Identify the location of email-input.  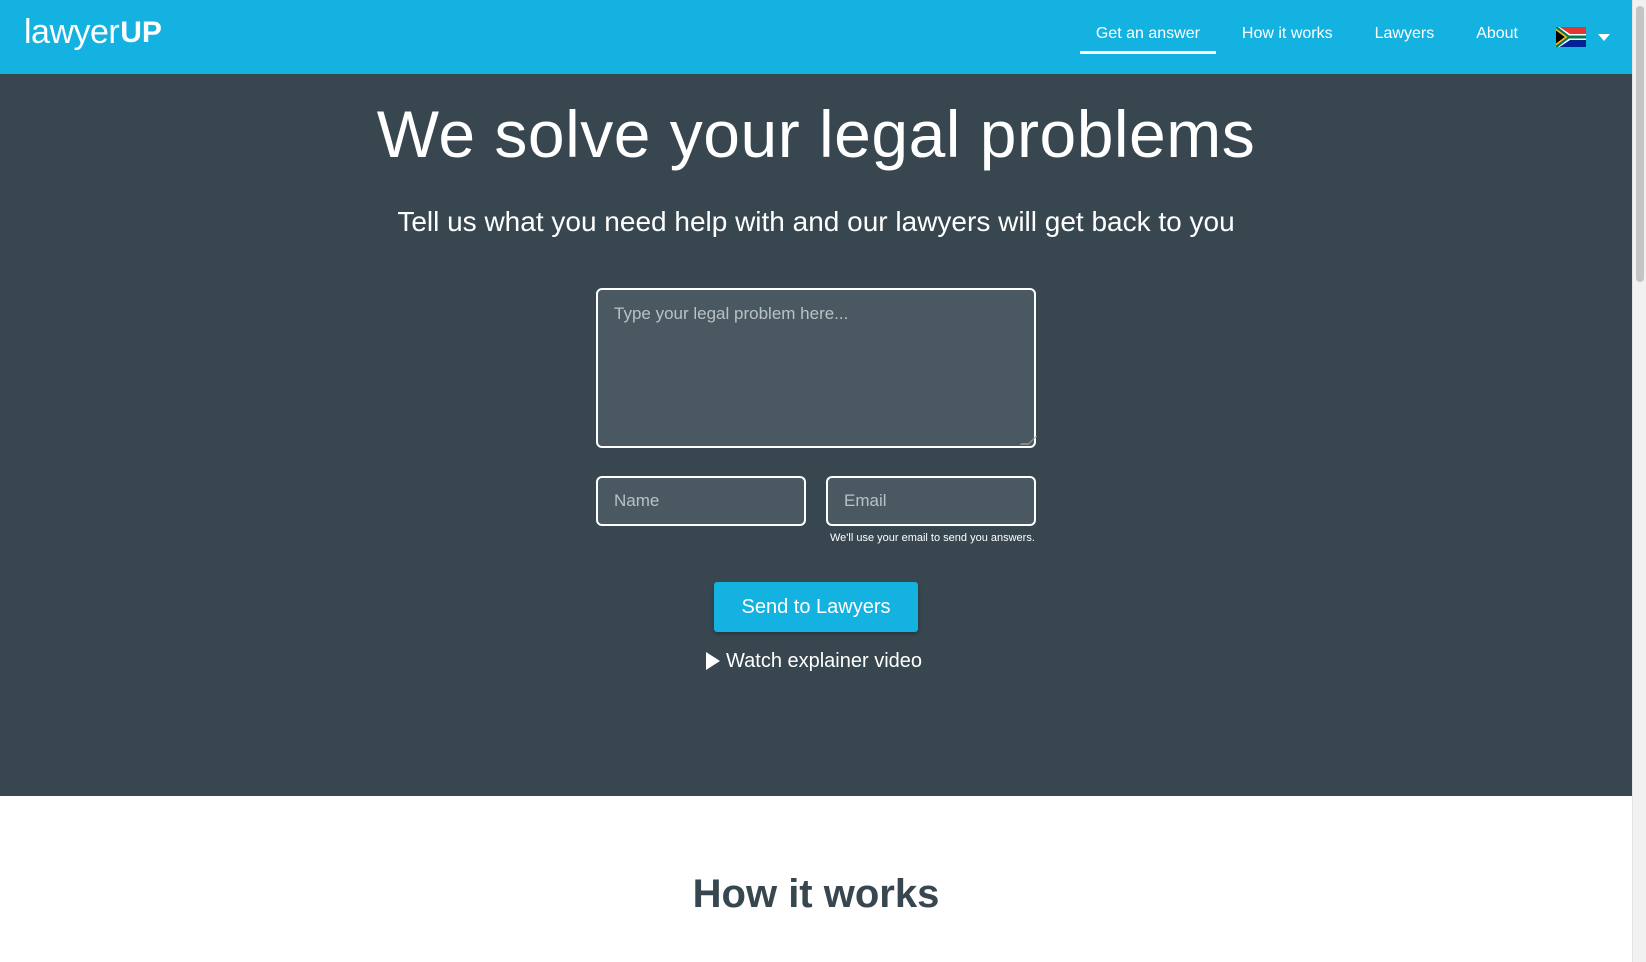
(931, 501).